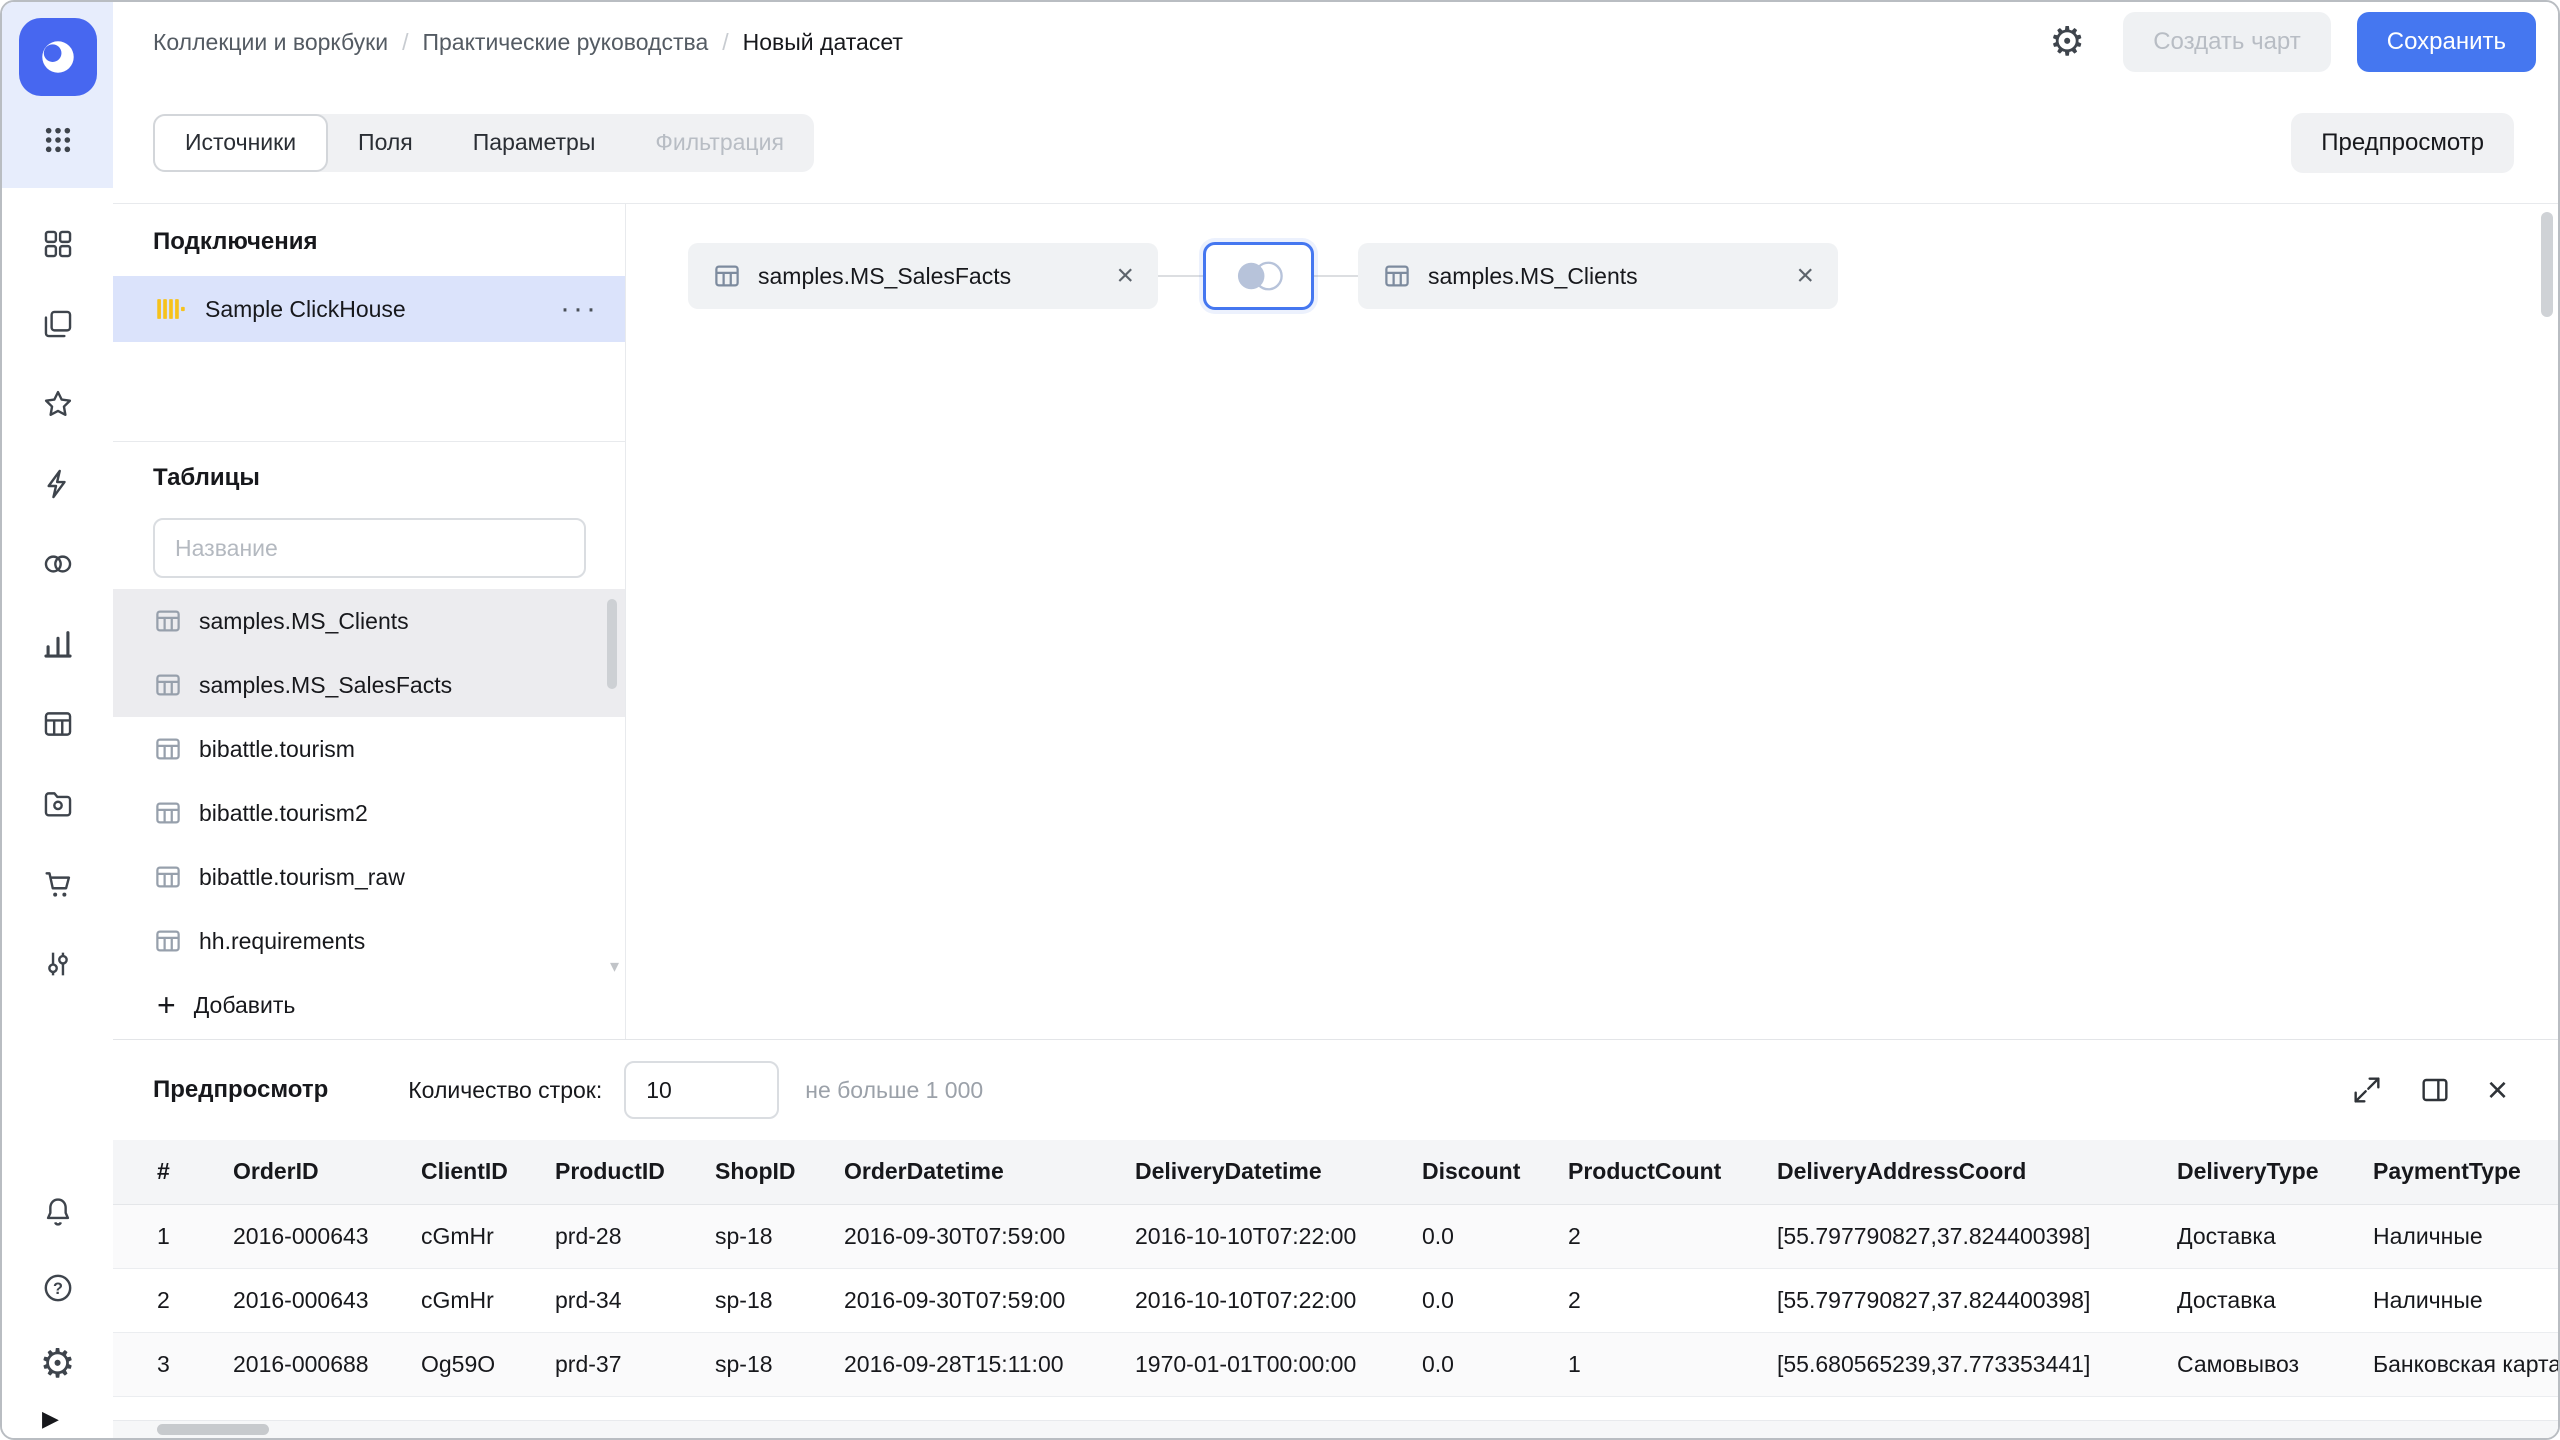 The height and width of the screenshot is (1440, 2560). I want to click on tables-list-scrollbar, so click(612, 644).